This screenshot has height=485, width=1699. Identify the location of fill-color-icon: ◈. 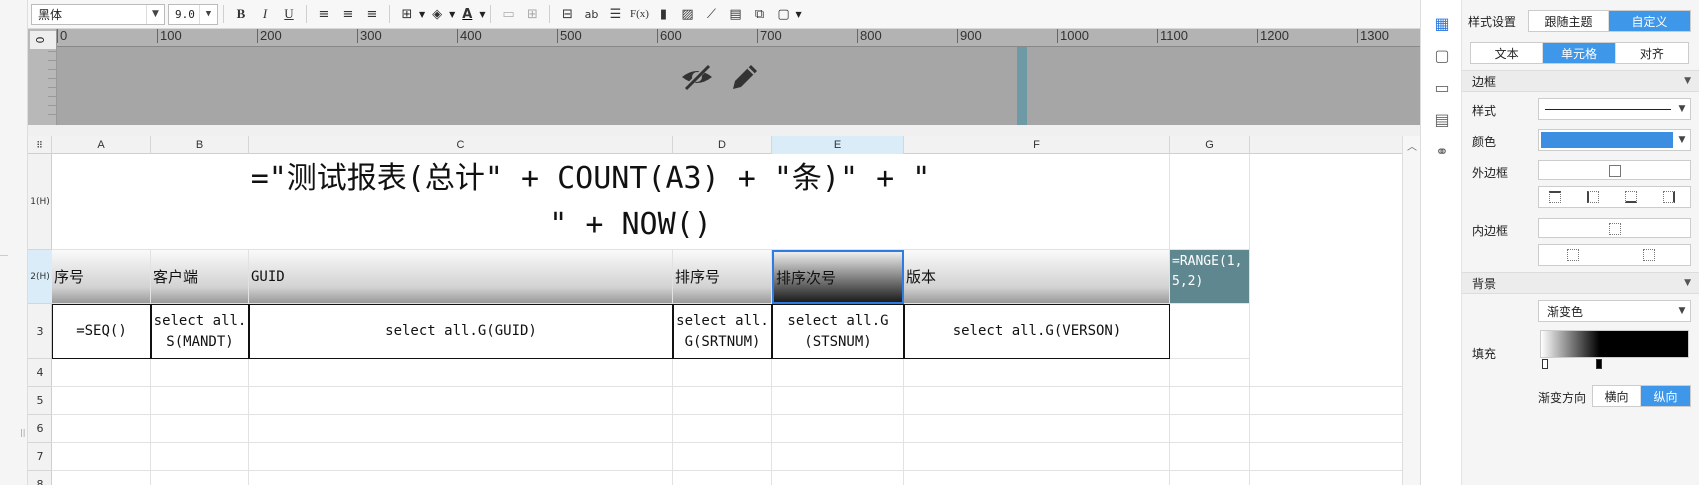
(437, 14).